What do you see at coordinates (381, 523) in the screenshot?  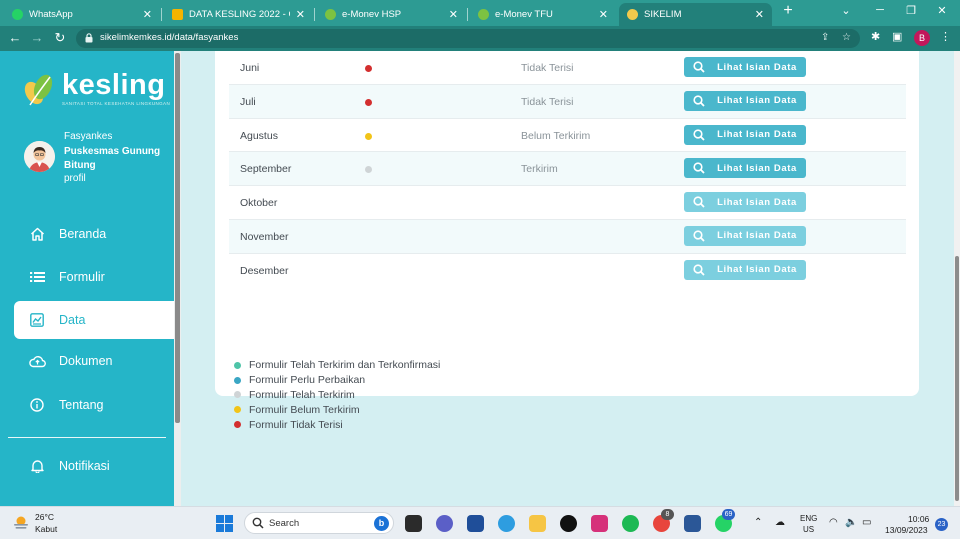 I see `bing-icon: b` at bounding box center [381, 523].